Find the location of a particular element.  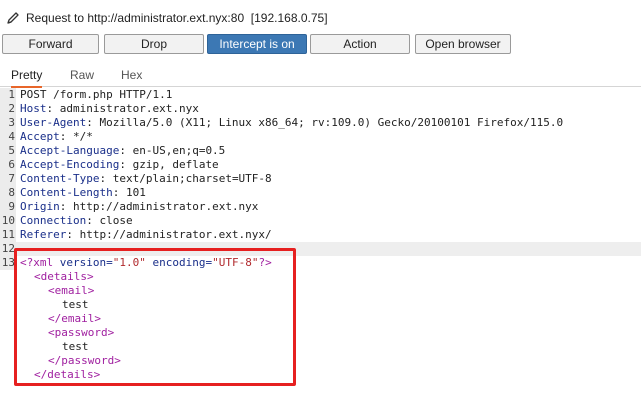

line-number: 2 is located at coordinates (8, 109).